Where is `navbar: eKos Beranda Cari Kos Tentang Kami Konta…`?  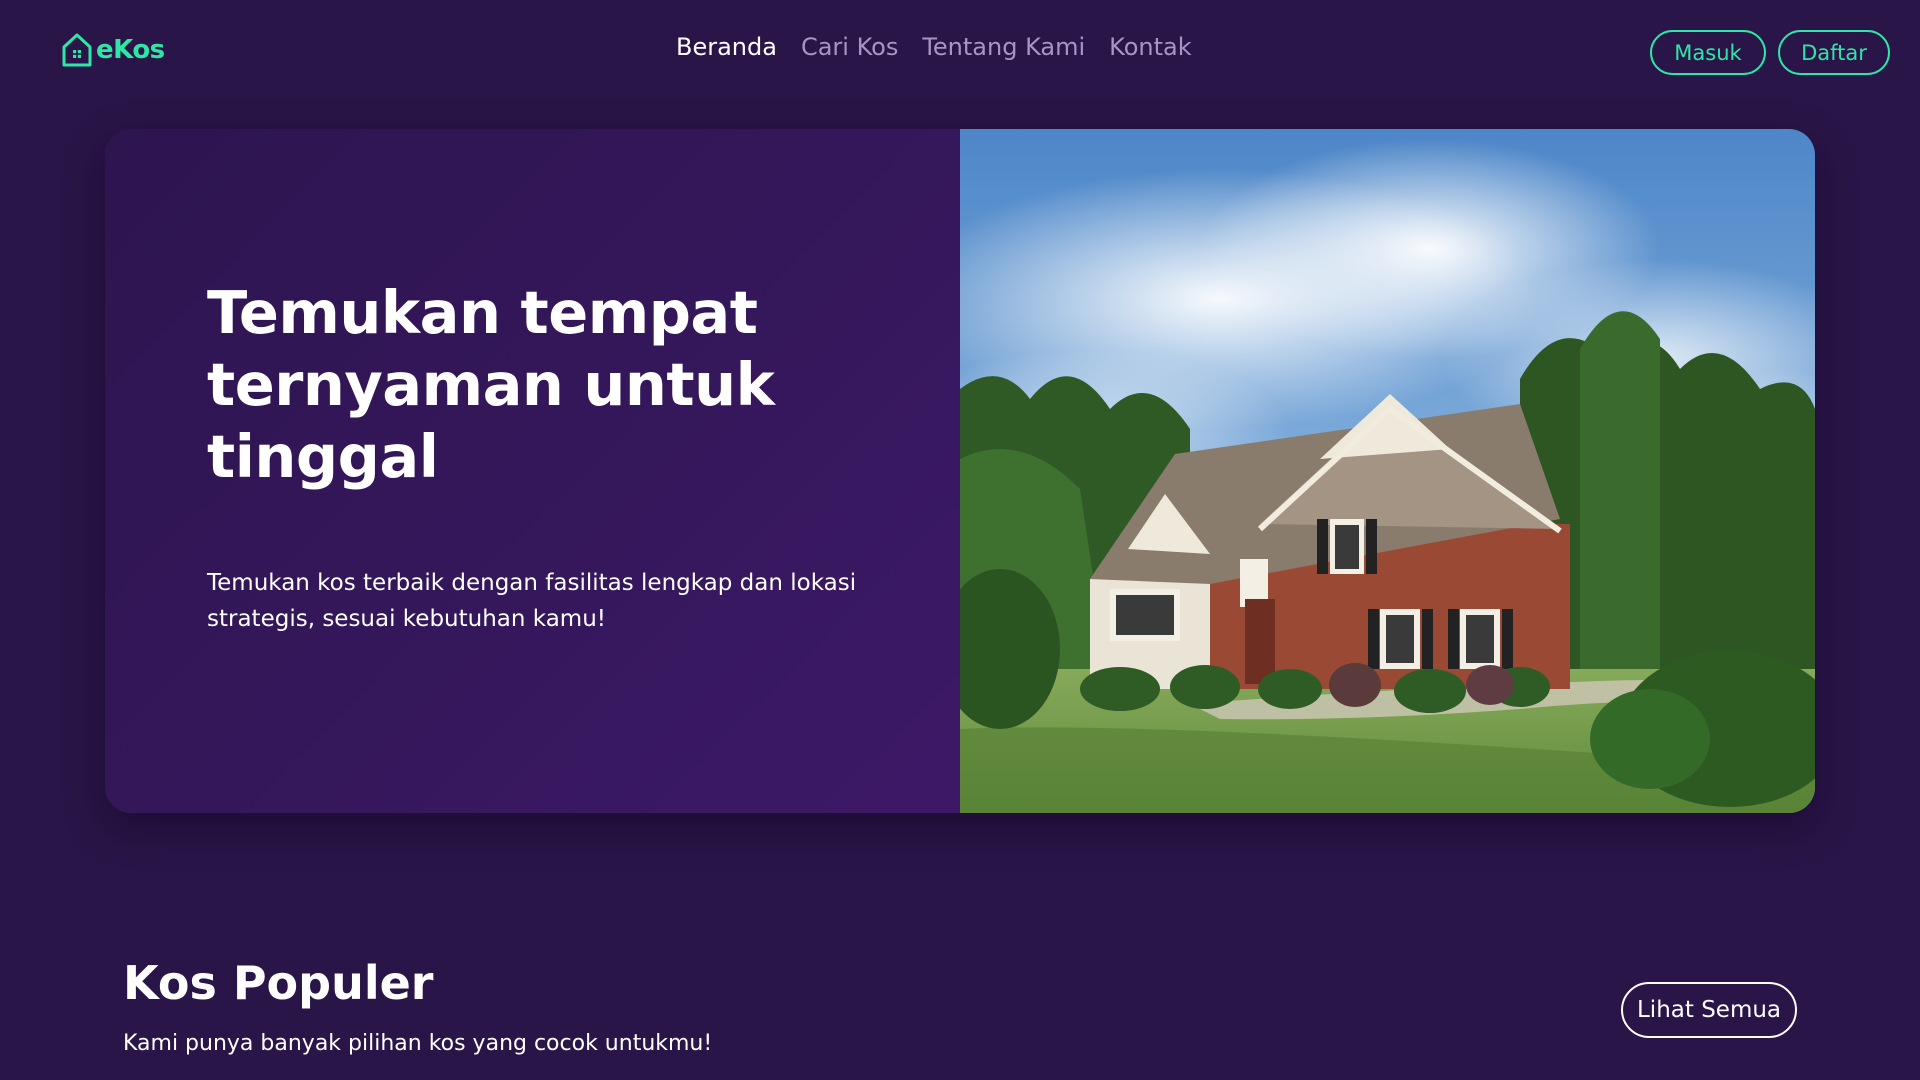 navbar: eKos Beranda Cari Kos Tentang Kami Konta… is located at coordinates (960, 52).